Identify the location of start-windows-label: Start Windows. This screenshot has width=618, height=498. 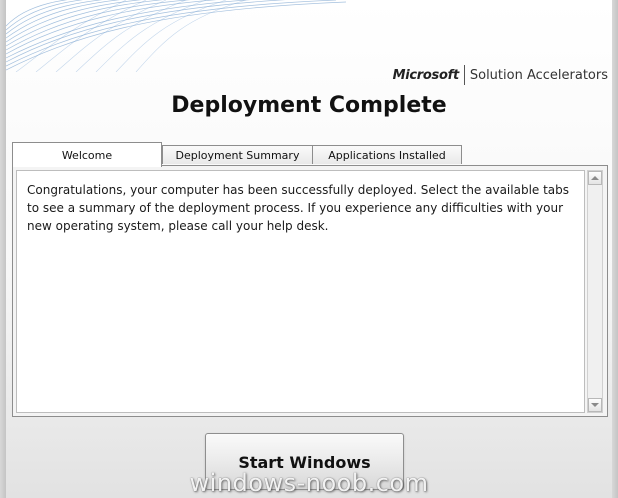
(304, 462).